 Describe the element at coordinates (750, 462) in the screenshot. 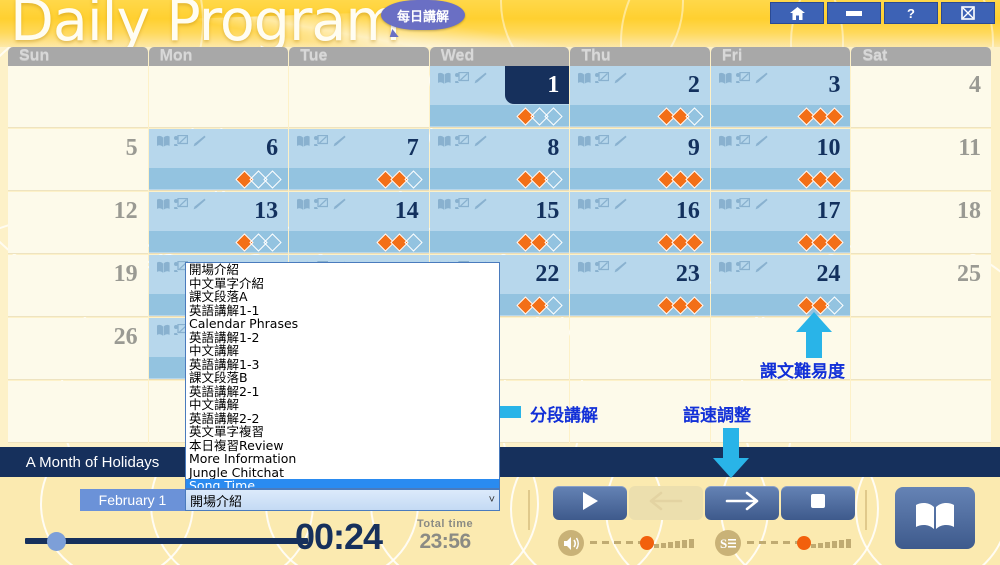

I see `lesson-title-bar-right` at that location.